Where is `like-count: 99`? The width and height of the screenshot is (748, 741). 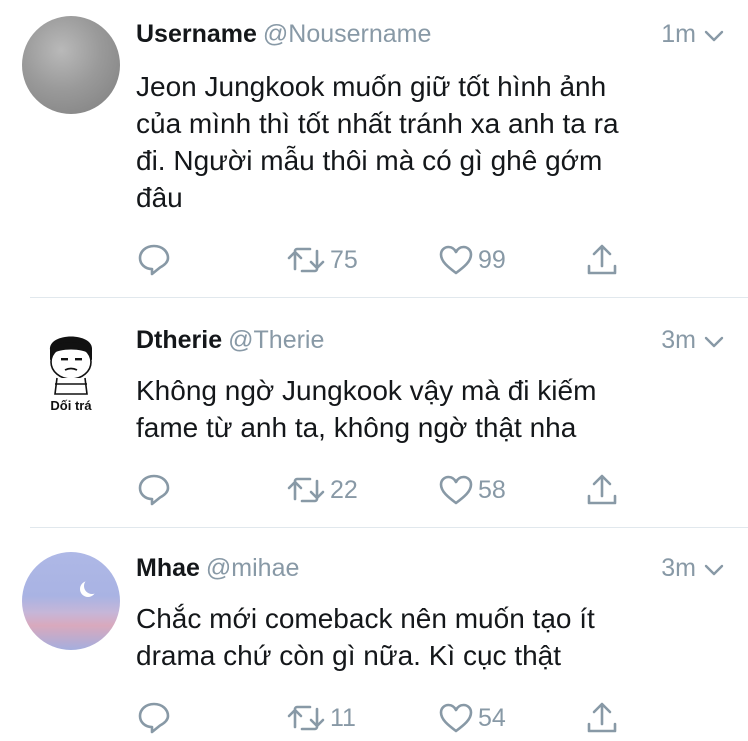 like-count: 99 is located at coordinates (492, 259).